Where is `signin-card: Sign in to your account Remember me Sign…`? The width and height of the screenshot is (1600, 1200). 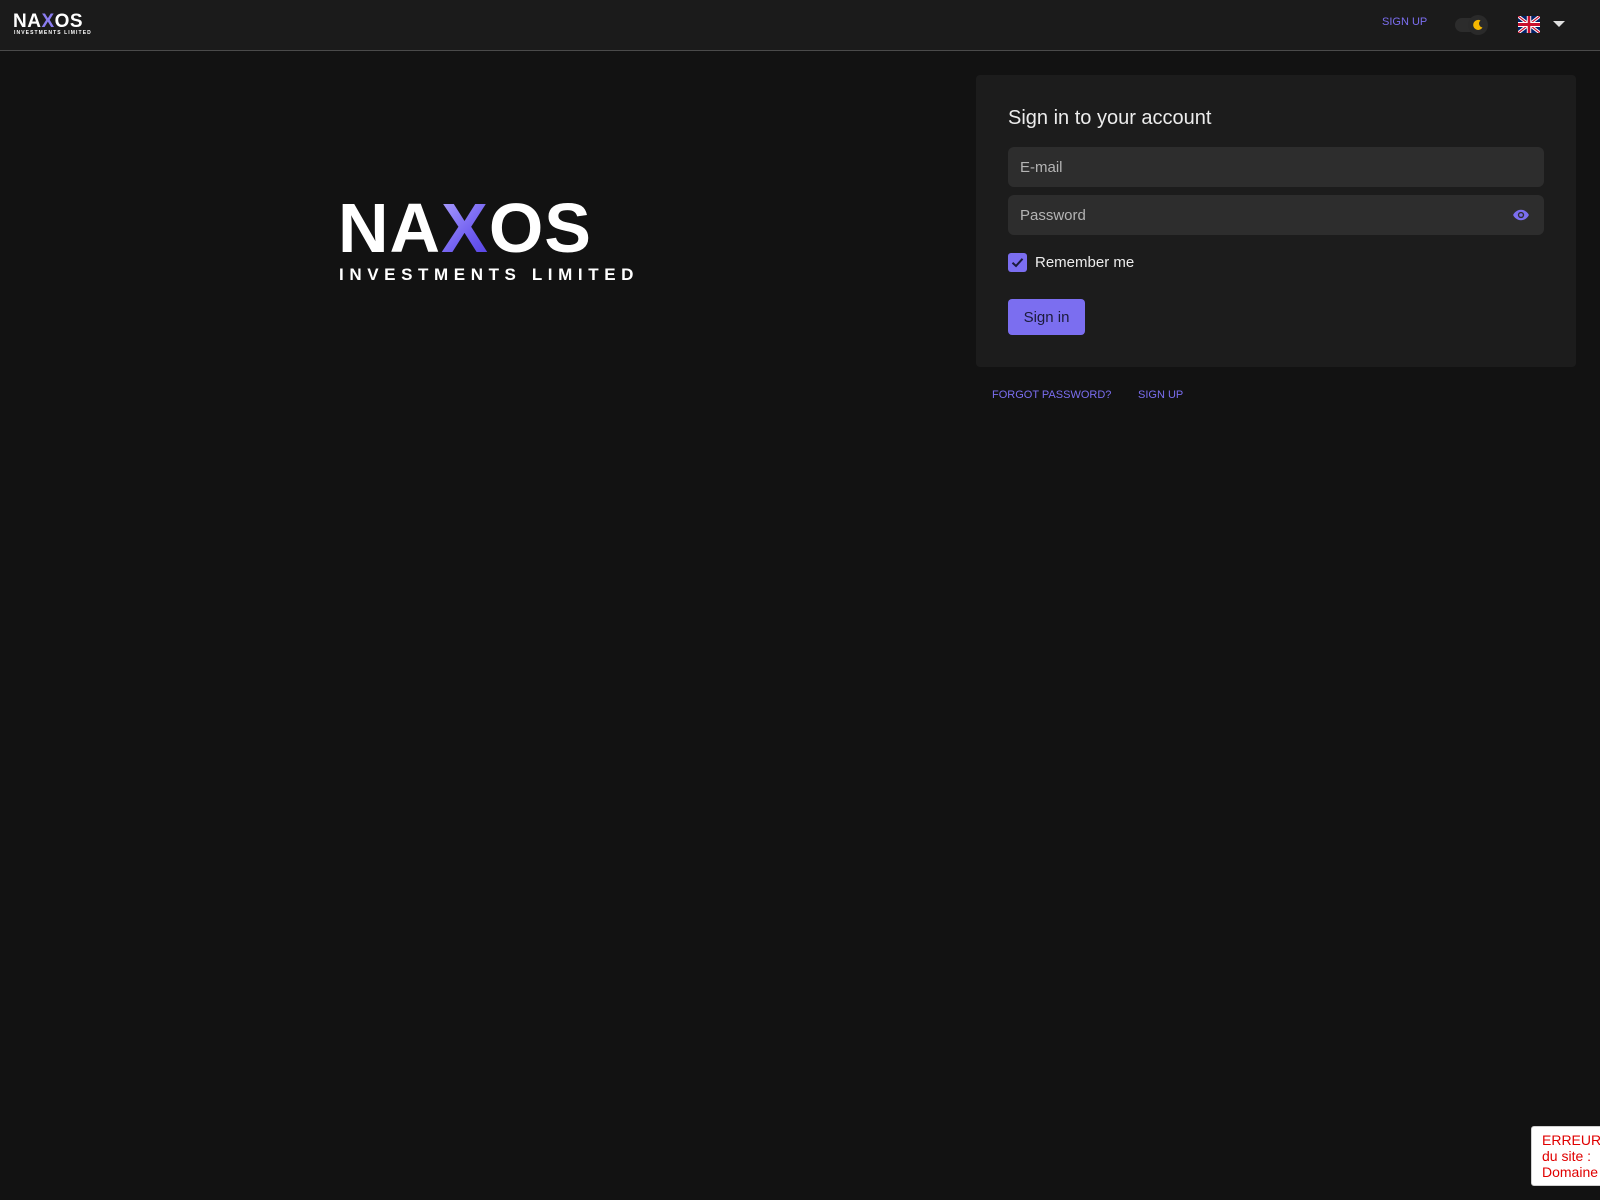
signin-card: Sign in to your account Remember me Sign… is located at coordinates (1276, 221).